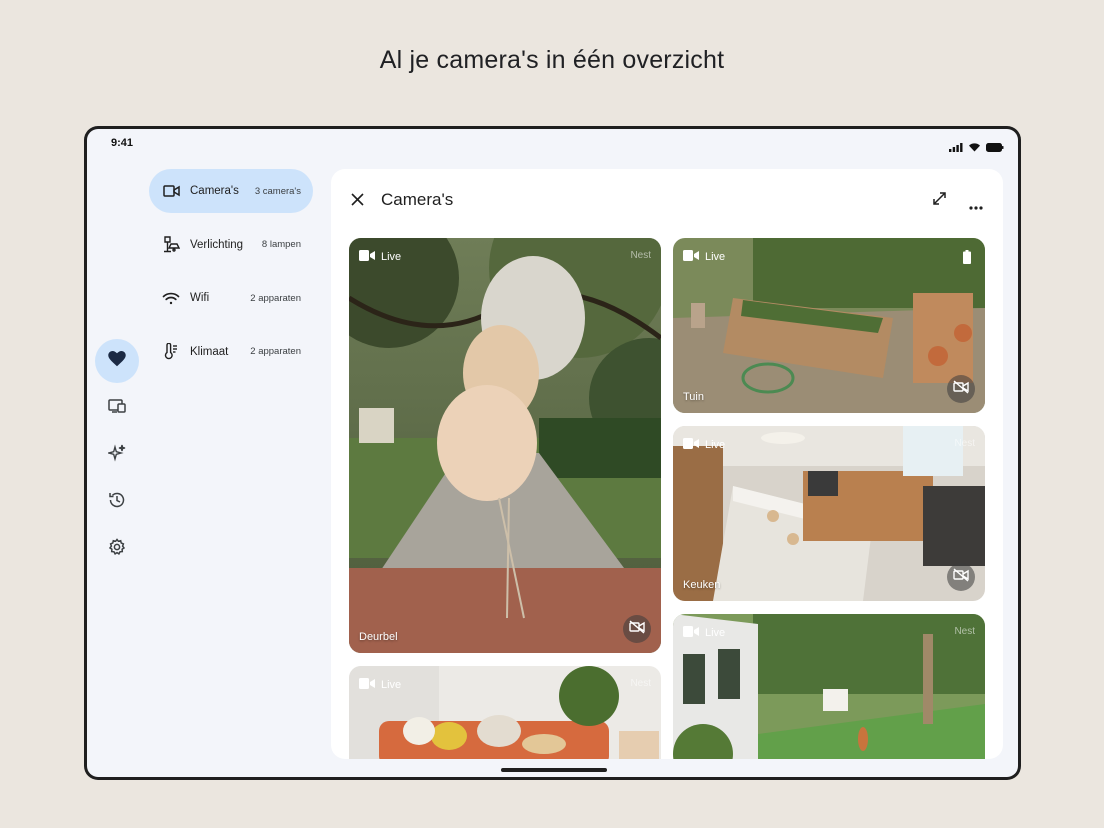  Describe the element at coordinates (231, 298) in the screenshot. I see `nav-item-wifi: Wifi 2 apparaten` at that location.